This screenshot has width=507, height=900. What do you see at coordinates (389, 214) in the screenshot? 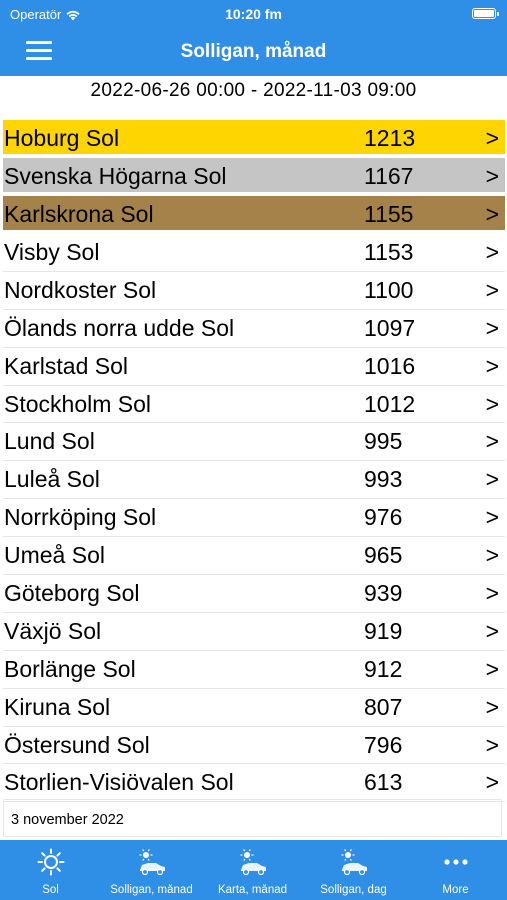
I see `sun-hours-value: 1155` at bounding box center [389, 214].